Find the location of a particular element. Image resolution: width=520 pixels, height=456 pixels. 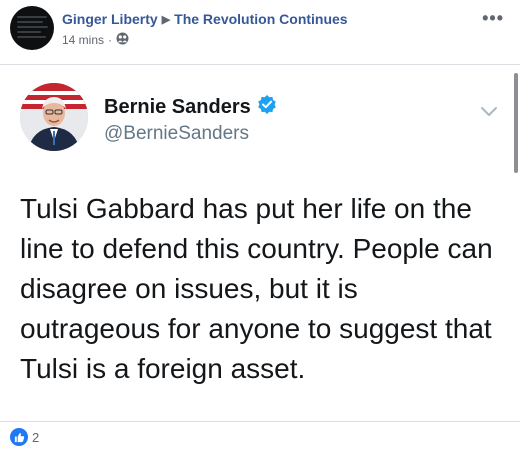

group-icon is located at coordinates (122, 40).